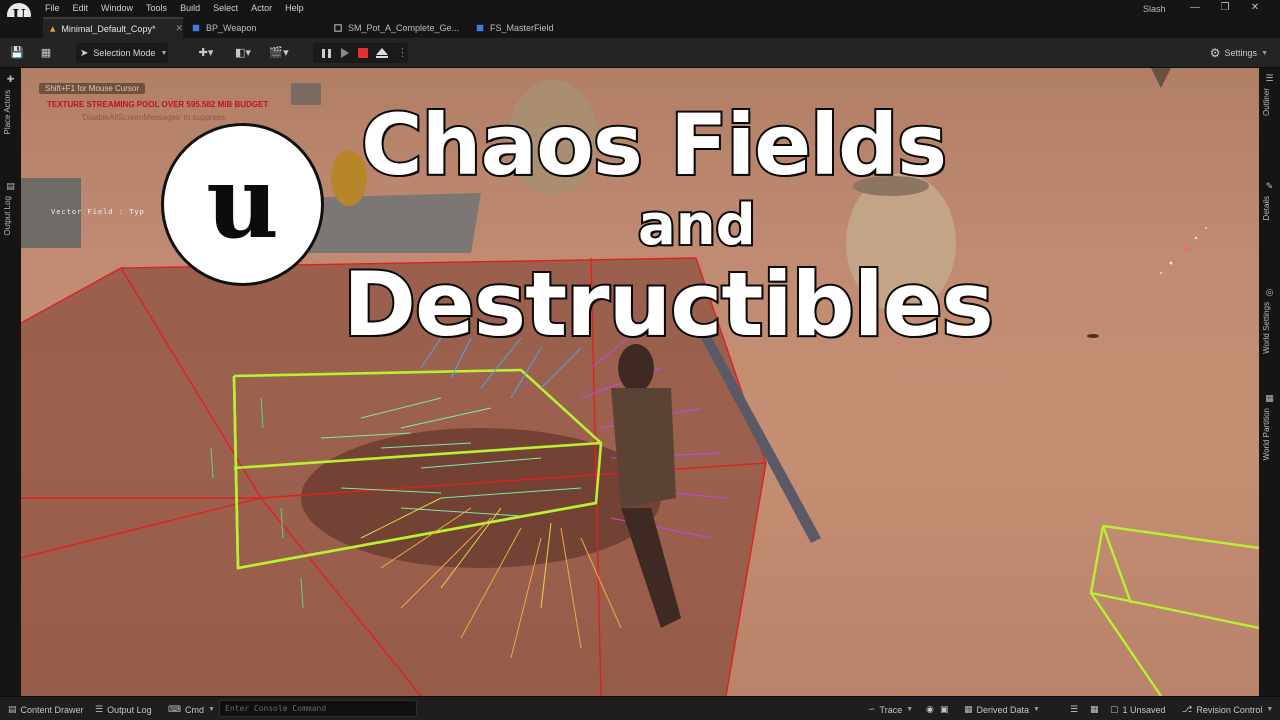 This screenshot has width=1280, height=720. What do you see at coordinates (1074, 709) in the screenshot?
I see `notification-icon: ☰` at bounding box center [1074, 709].